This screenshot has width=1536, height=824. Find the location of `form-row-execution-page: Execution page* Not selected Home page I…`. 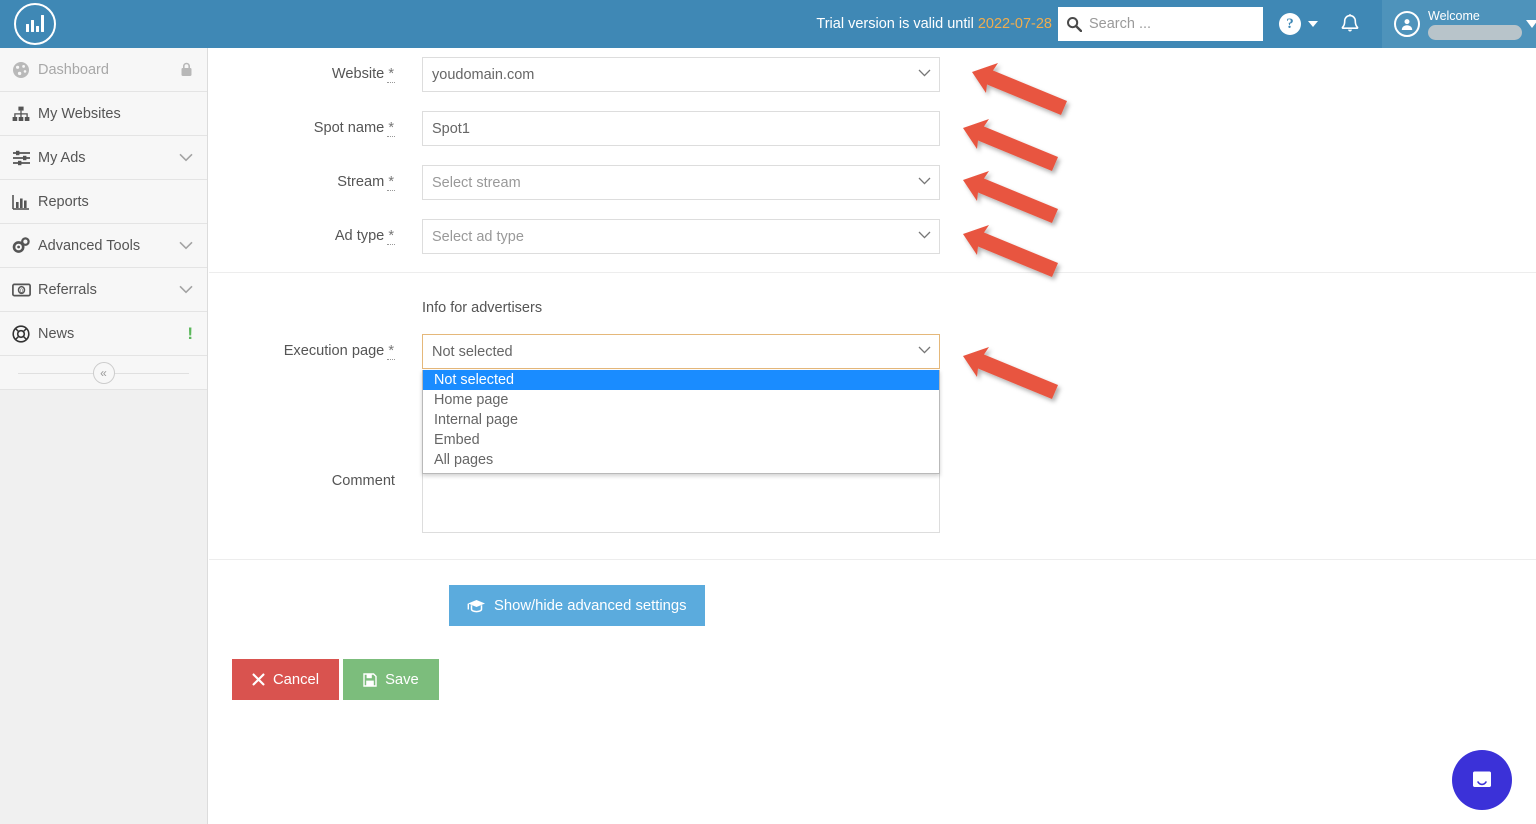

form-row-execution-page: Execution page* Not selected Home page I… is located at coordinates (872, 404).